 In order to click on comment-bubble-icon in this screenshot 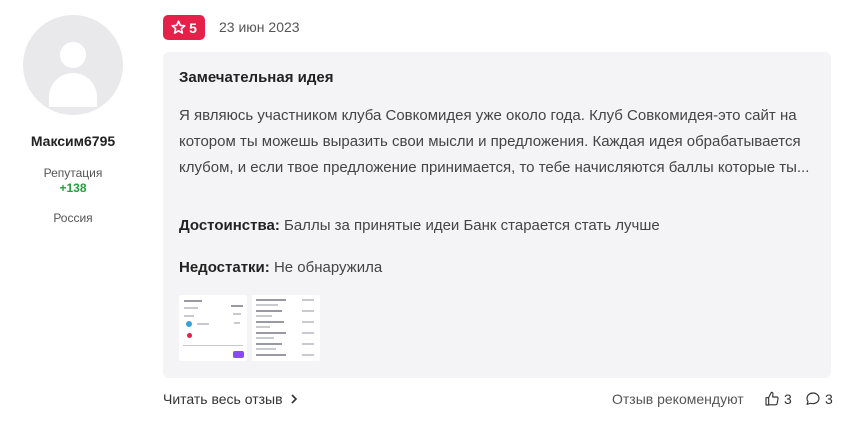, I will do `click(813, 398)`.